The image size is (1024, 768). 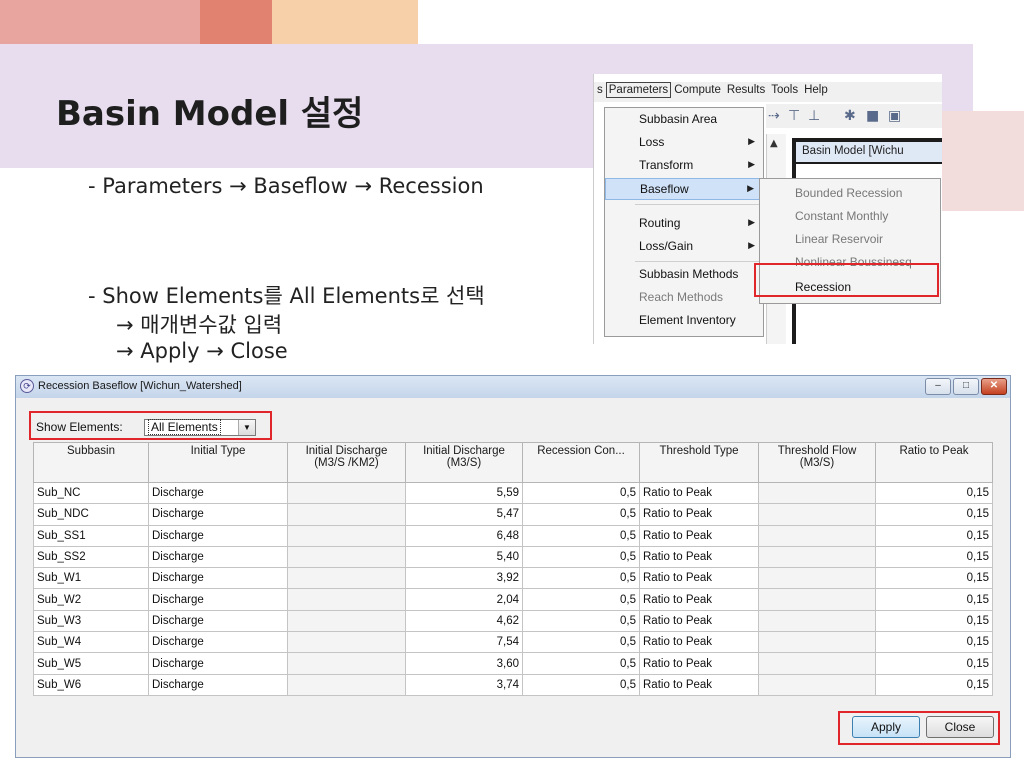 What do you see at coordinates (464, 663) in the screenshot?
I see `table-cell: 3,60` at bounding box center [464, 663].